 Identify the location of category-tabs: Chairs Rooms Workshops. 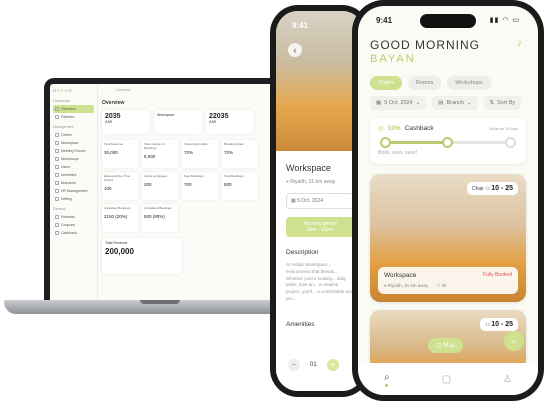
(430, 83).